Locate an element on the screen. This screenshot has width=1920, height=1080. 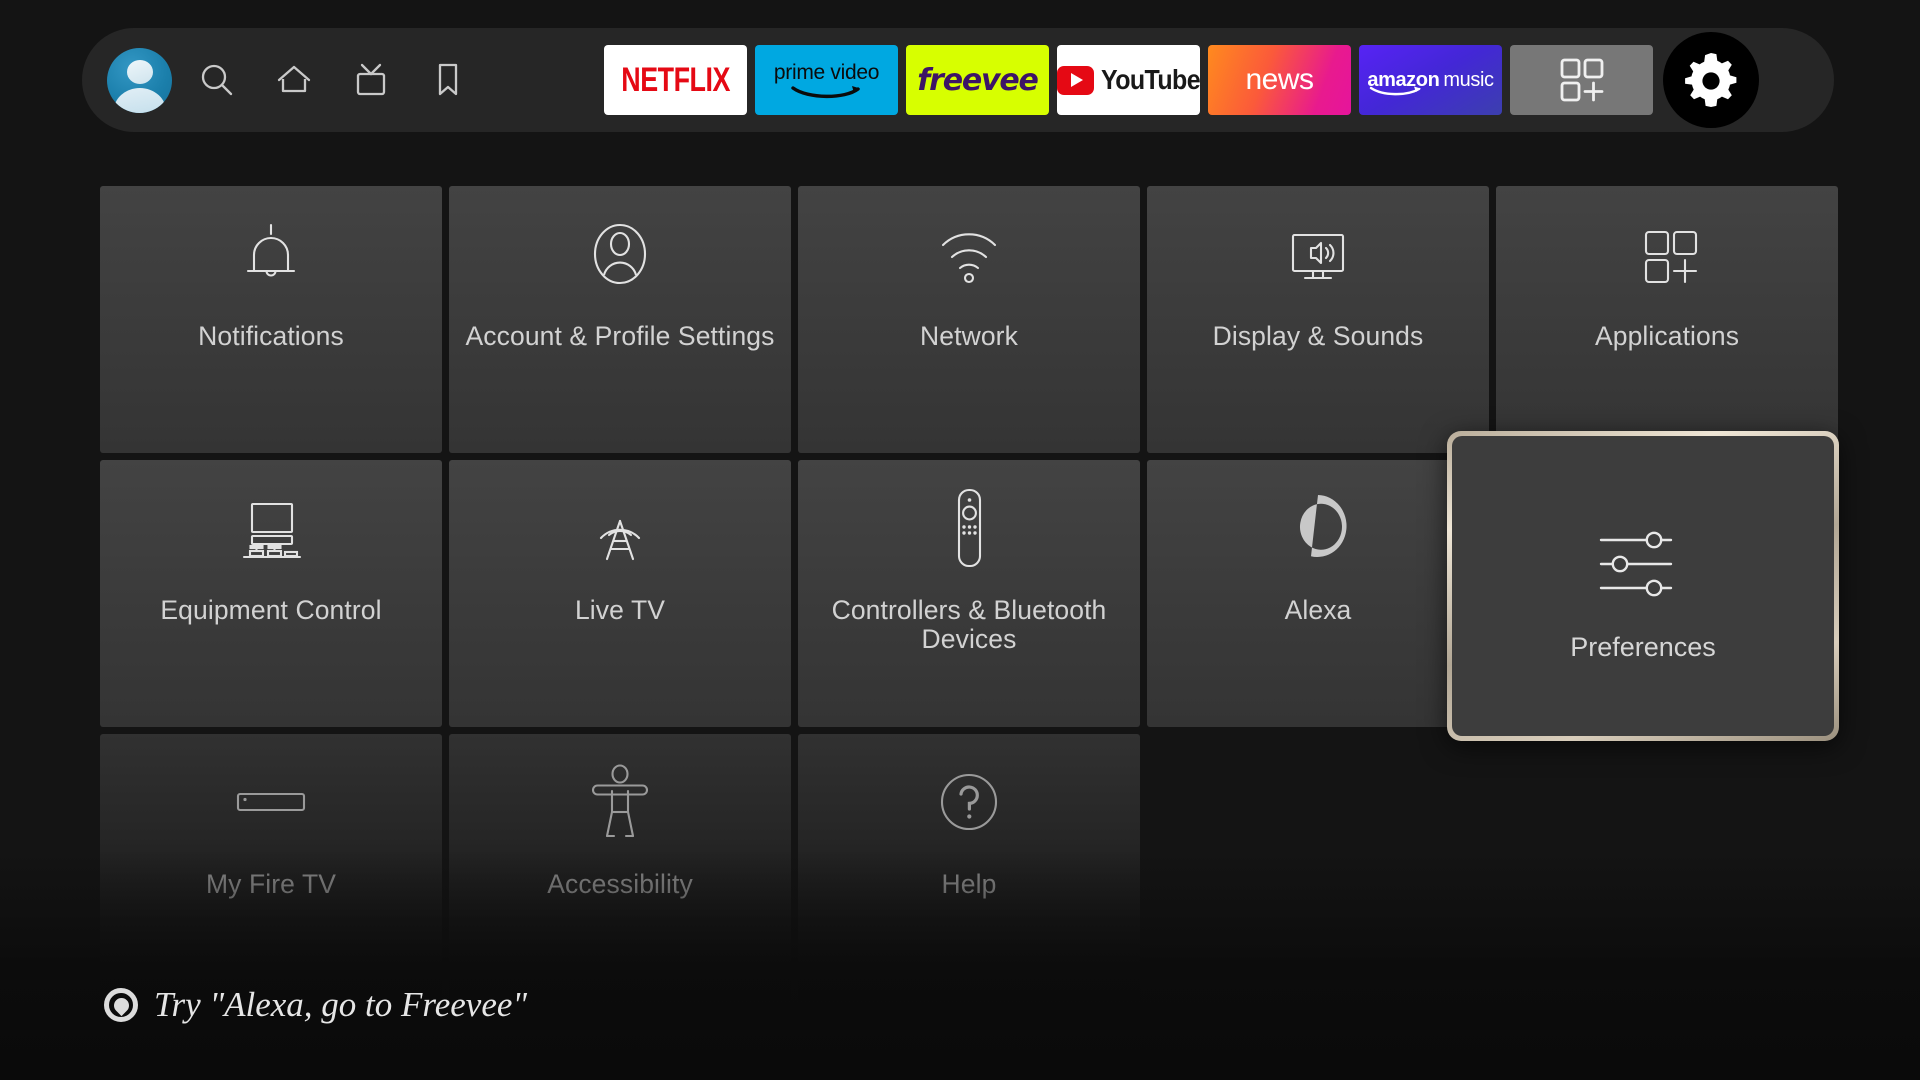
tile-my-fire-tv: My Fire TV is located at coordinates (271, 867).